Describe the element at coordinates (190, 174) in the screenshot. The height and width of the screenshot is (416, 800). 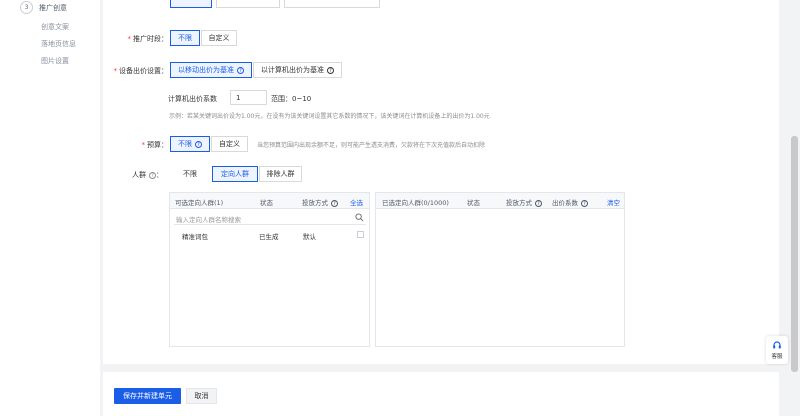
I see `crowd-unlimited-button: 不限` at that location.